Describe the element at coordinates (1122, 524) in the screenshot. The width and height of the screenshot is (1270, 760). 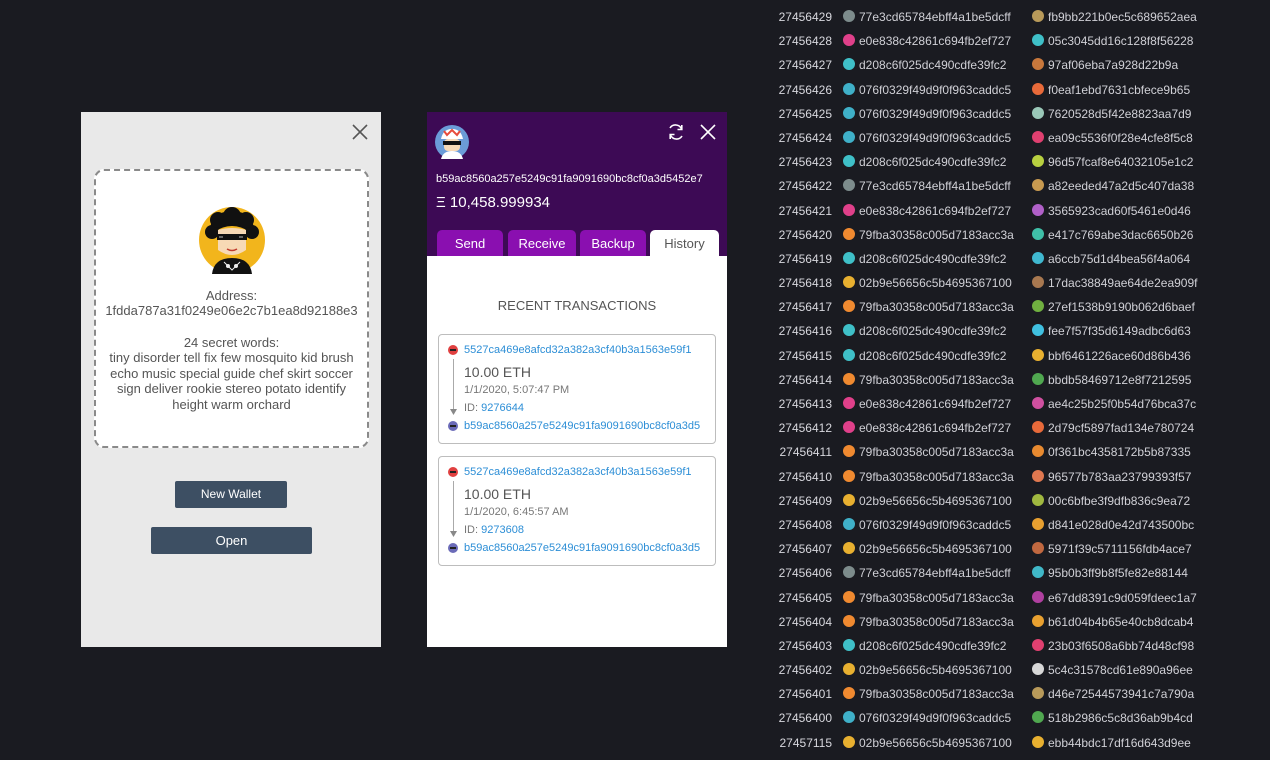
I see `block-hash: d841e028d0e42d743500bc` at that location.